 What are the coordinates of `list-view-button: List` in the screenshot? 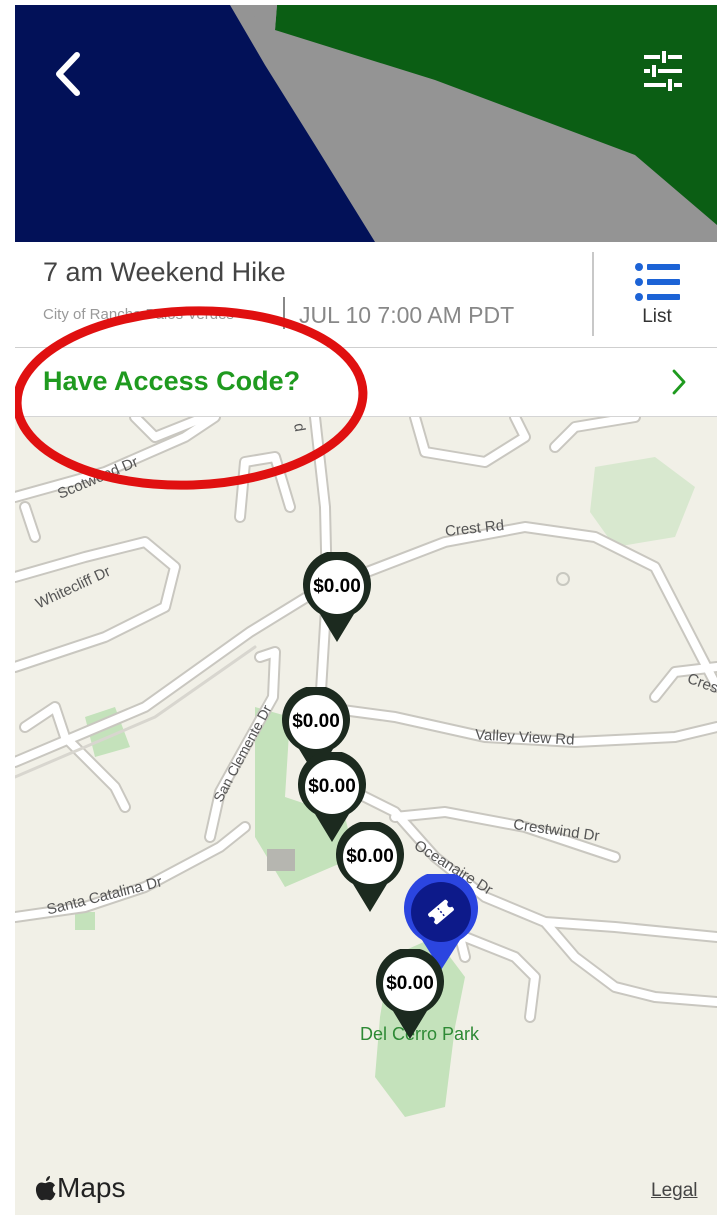 It's located at (657, 299).